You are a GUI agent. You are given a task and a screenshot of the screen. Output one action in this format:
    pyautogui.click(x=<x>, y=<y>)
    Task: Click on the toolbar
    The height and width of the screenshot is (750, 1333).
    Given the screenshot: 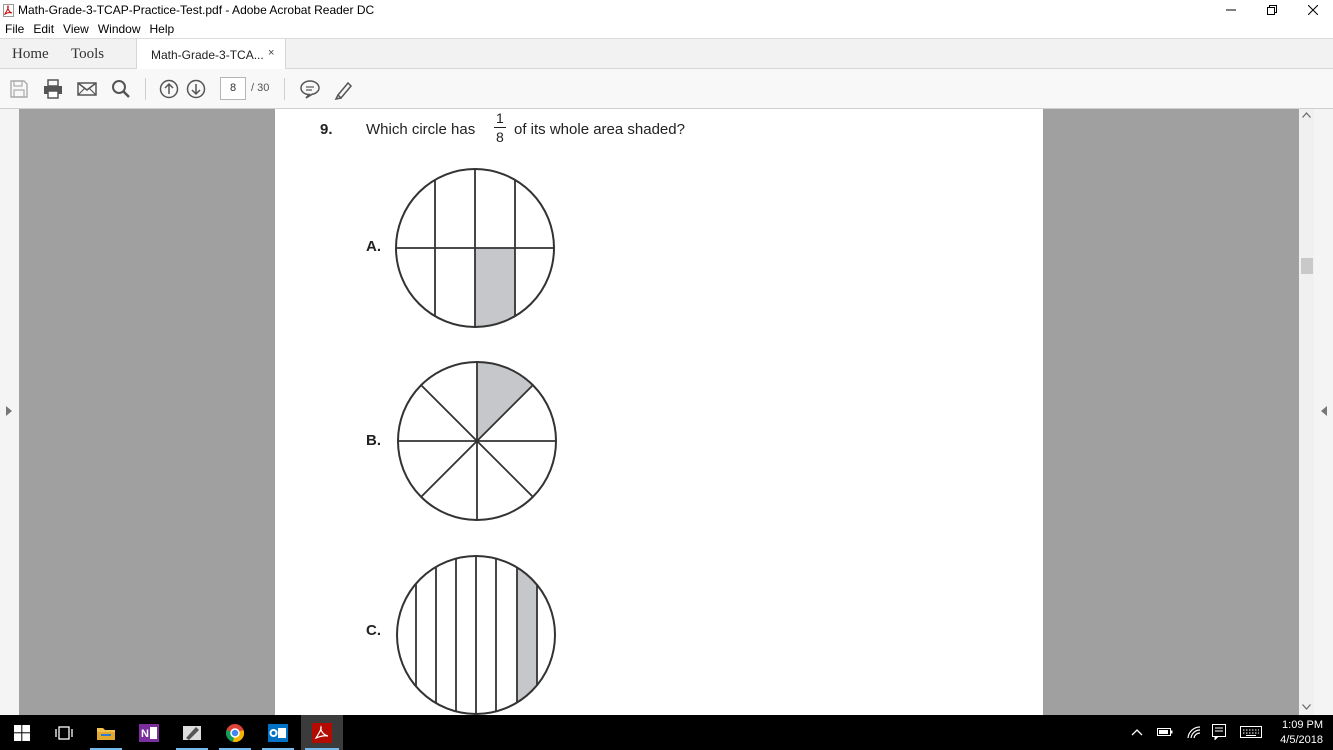 What is the action you would take?
    pyautogui.click(x=666, y=89)
    